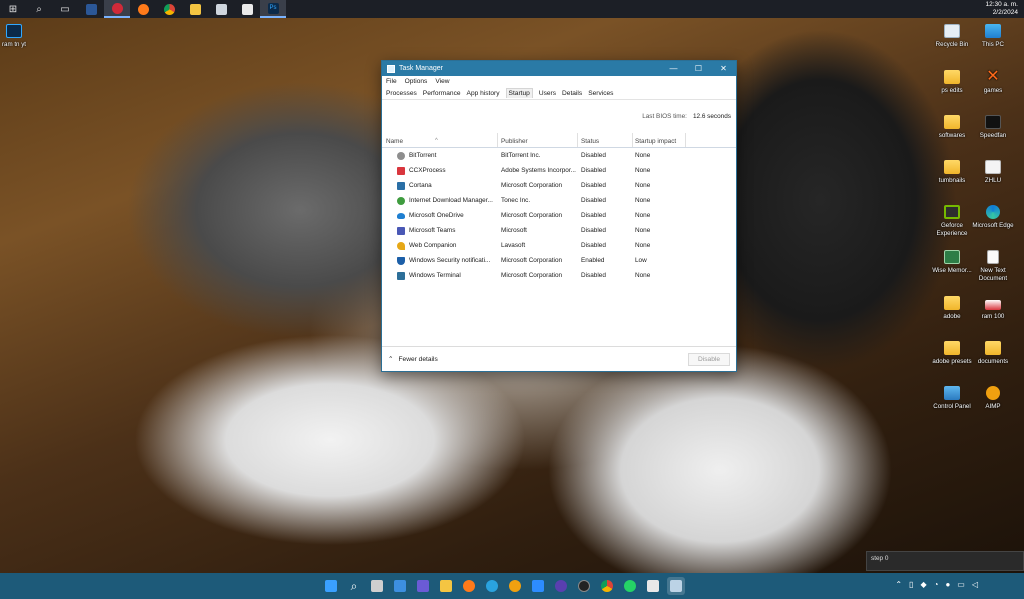 This screenshot has height=599, width=1024. What do you see at coordinates (400, 586) in the screenshot?
I see `widgets-icon` at bounding box center [400, 586].